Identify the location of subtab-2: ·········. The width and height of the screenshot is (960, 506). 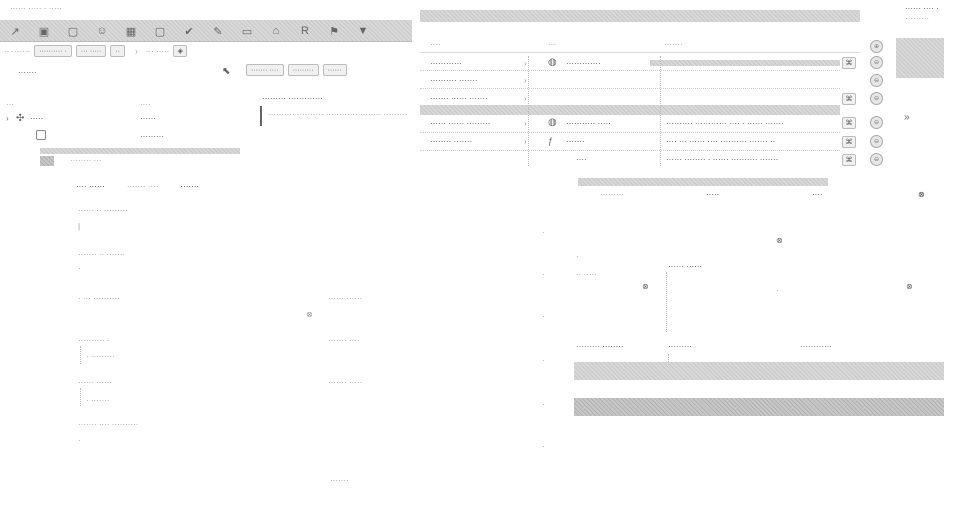
(303, 70).